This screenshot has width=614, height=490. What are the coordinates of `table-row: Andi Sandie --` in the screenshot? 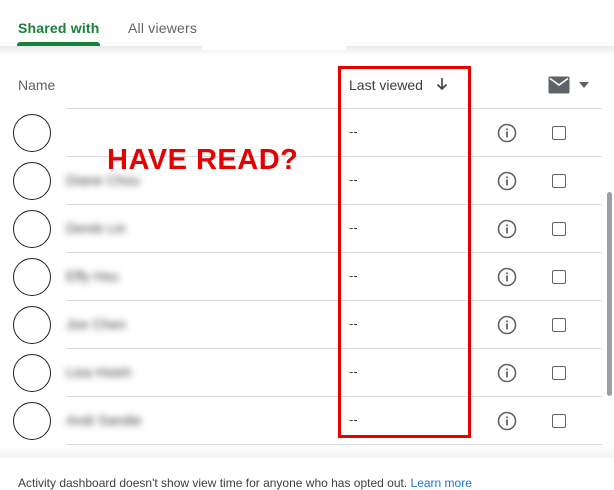 It's located at (301, 421).